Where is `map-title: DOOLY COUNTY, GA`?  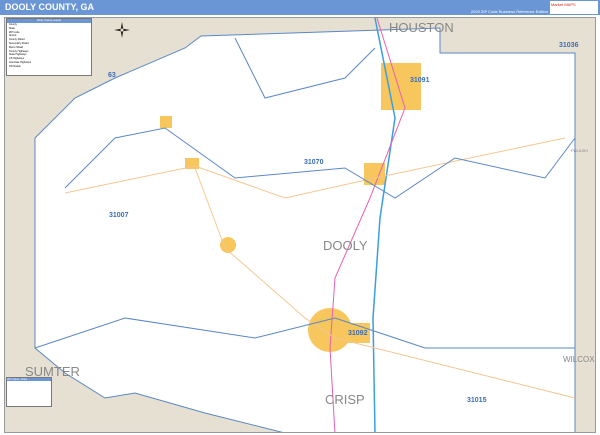 map-title: DOOLY COUNTY, GA is located at coordinates (50, 7).